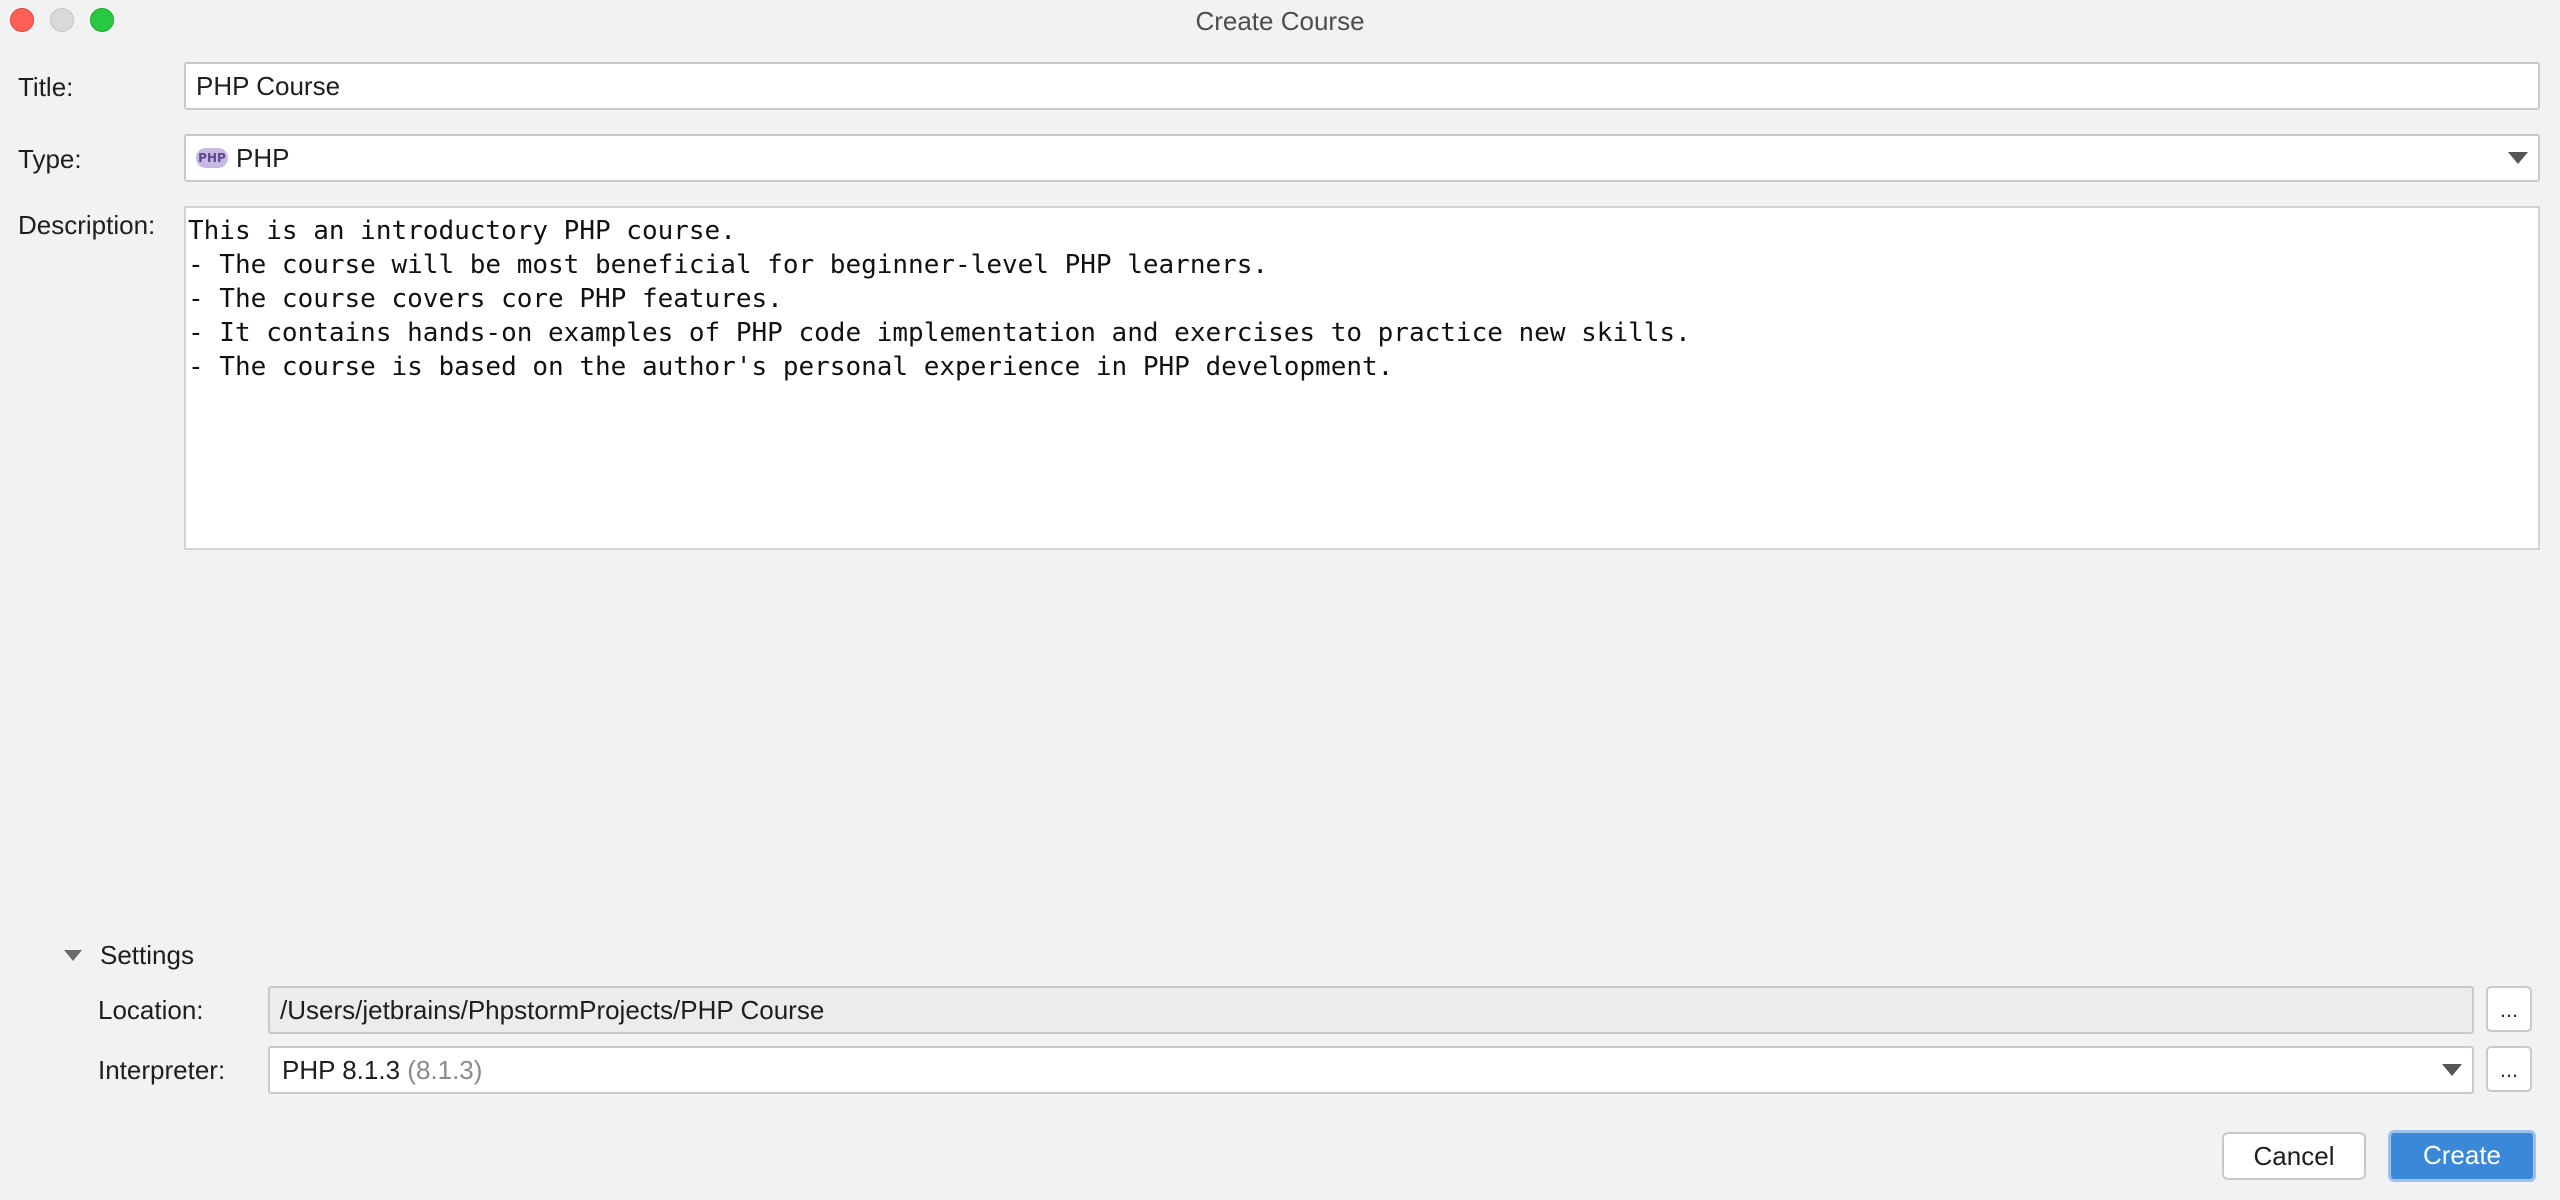 This screenshot has width=2560, height=1200. I want to click on interpreter-value: PHP 8.1.3, so click(341, 1070).